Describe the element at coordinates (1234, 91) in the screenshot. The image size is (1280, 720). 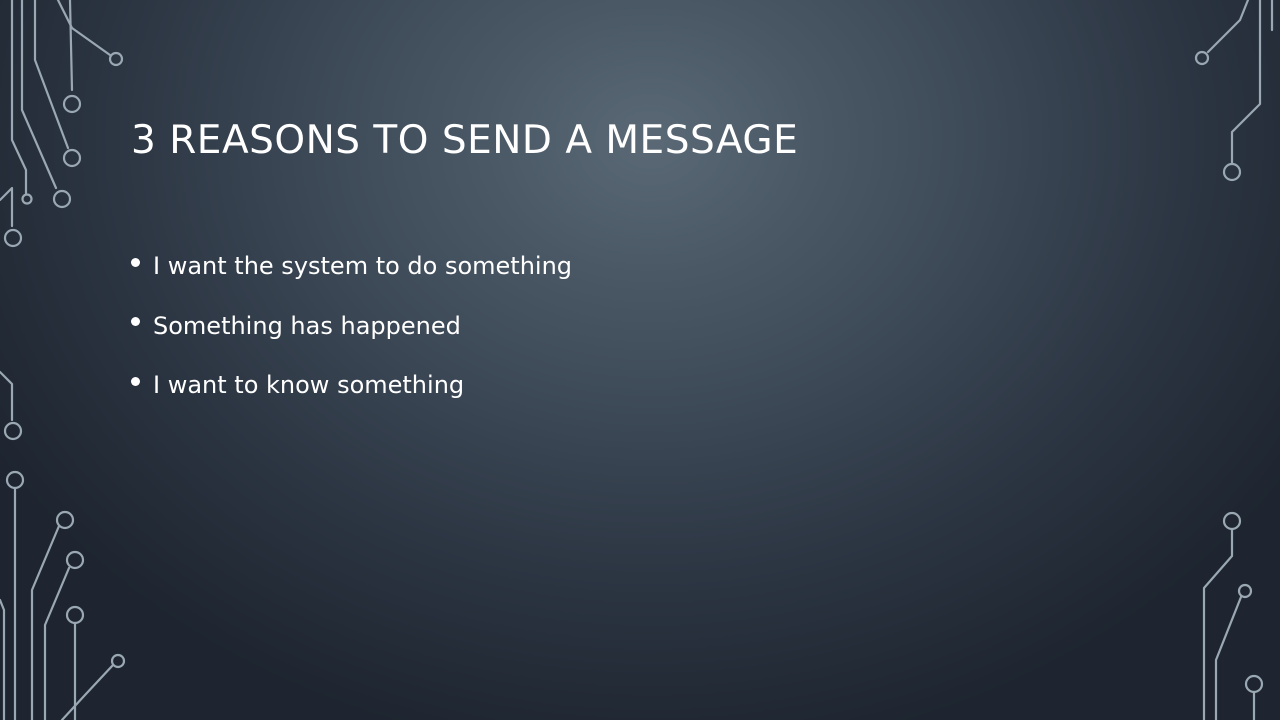
I see `circuit-top-right-icon` at that location.